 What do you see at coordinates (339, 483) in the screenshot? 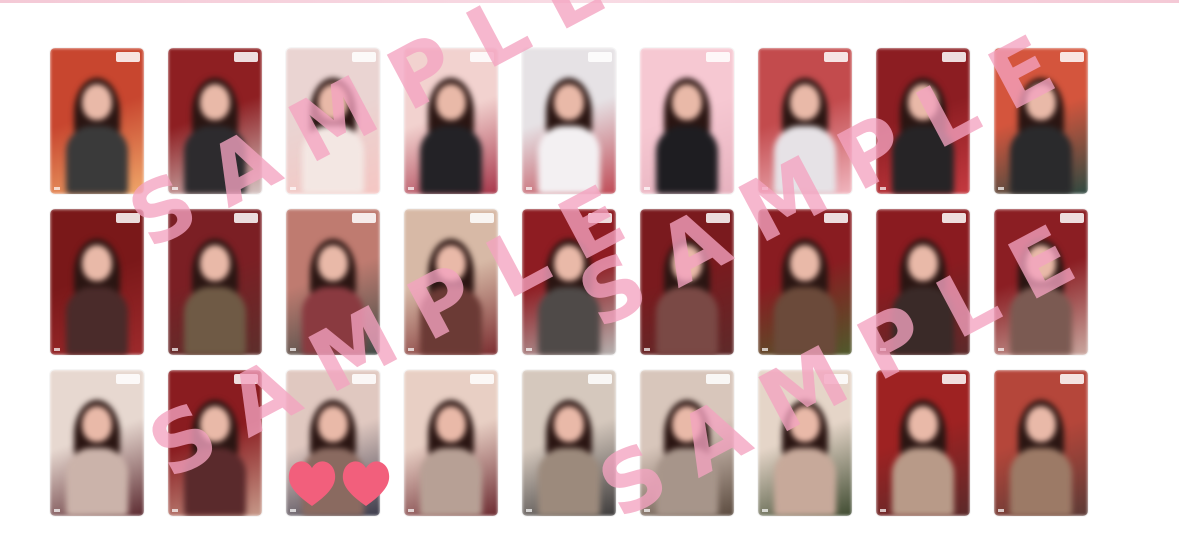
I see `heart-stickers` at bounding box center [339, 483].